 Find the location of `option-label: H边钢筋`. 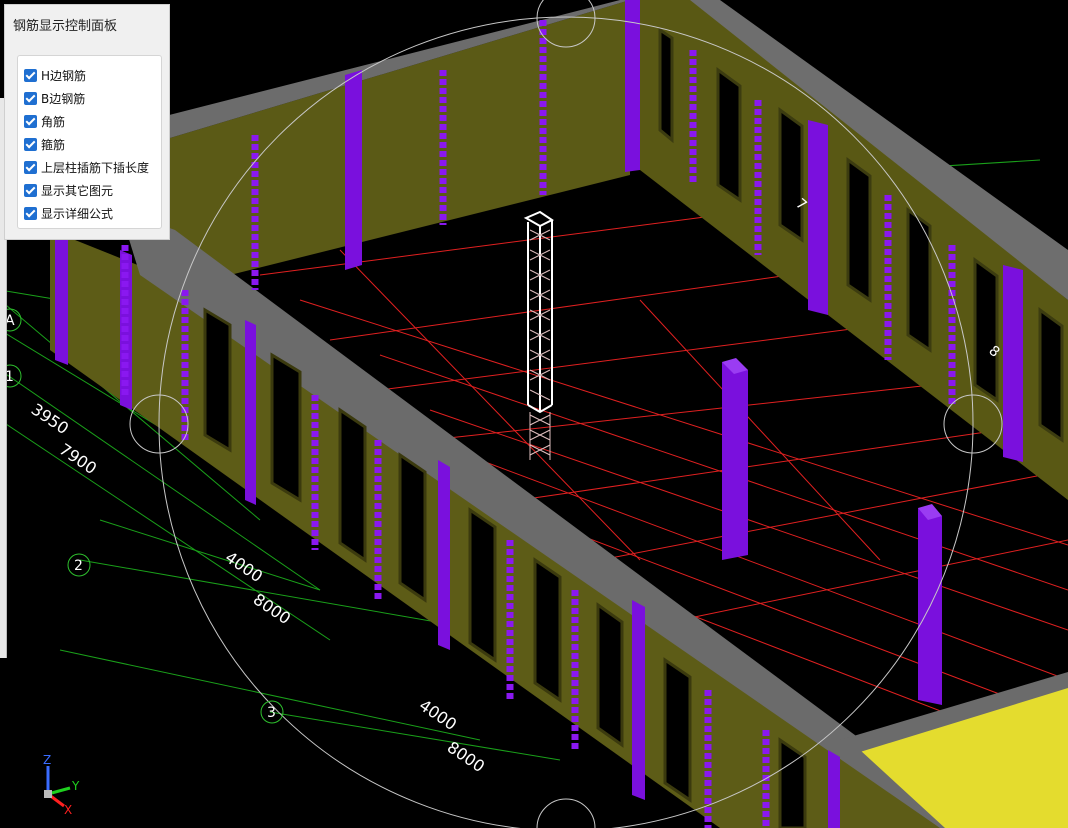

option-label: H边钢筋 is located at coordinates (64, 76).